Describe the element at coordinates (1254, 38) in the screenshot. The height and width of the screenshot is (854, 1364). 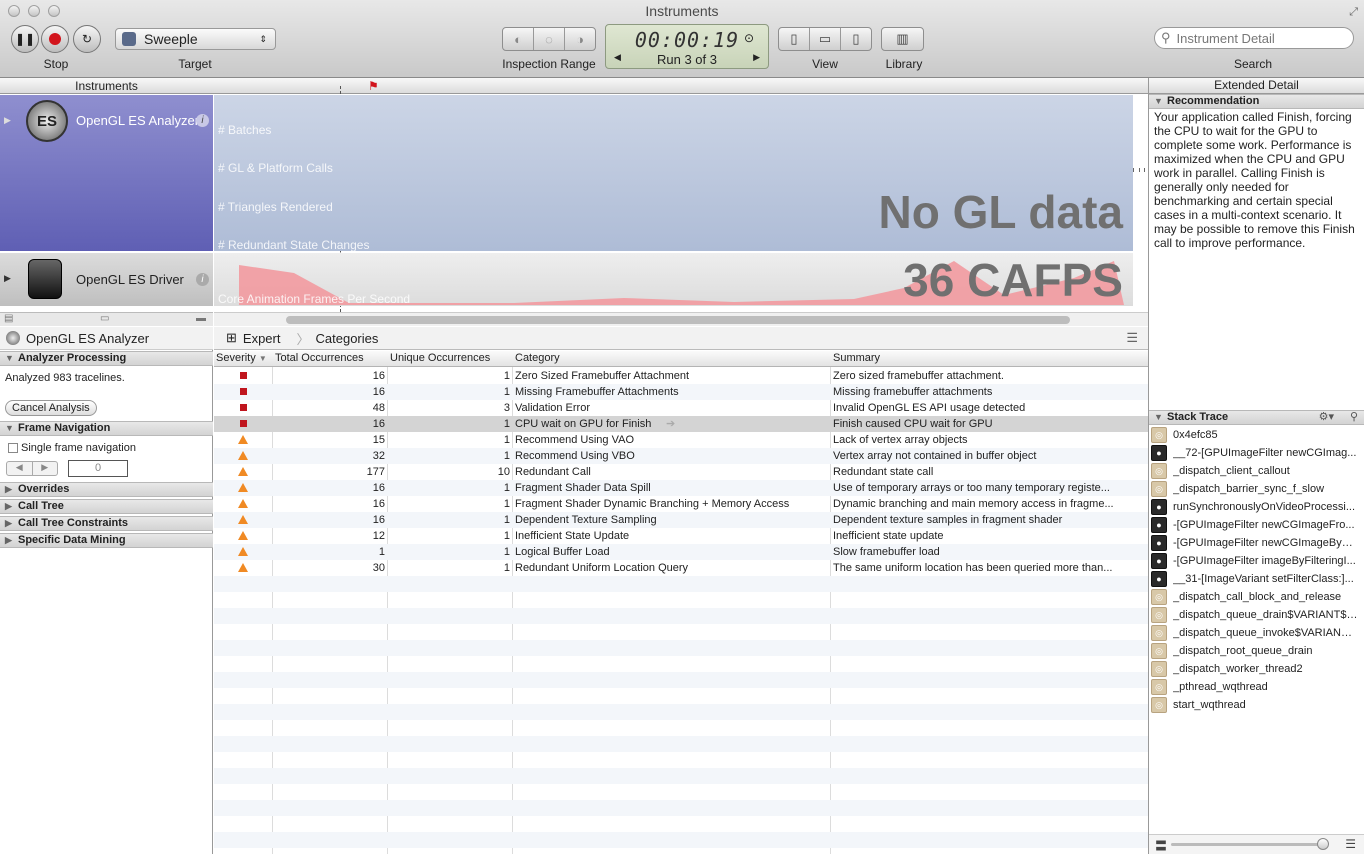
I see `search-field: ⚲ Instrument Detail` at that location.